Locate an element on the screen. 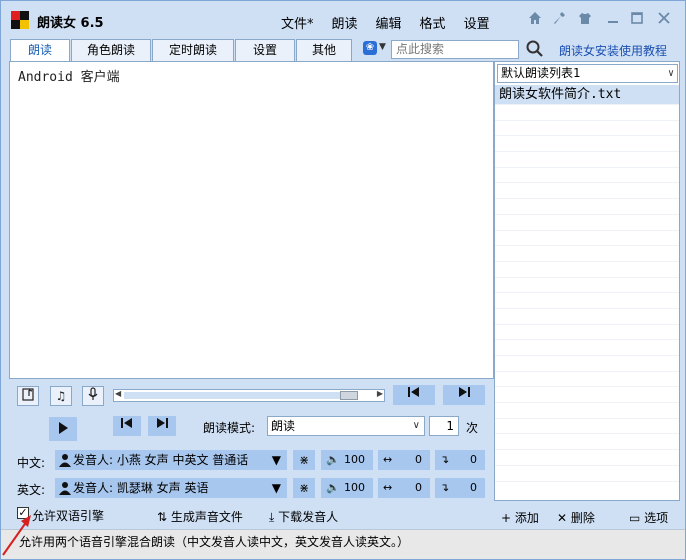 The height and width of the screenshot is (560, 686). tab-other: 其他 is located at coordinates (324, 50).